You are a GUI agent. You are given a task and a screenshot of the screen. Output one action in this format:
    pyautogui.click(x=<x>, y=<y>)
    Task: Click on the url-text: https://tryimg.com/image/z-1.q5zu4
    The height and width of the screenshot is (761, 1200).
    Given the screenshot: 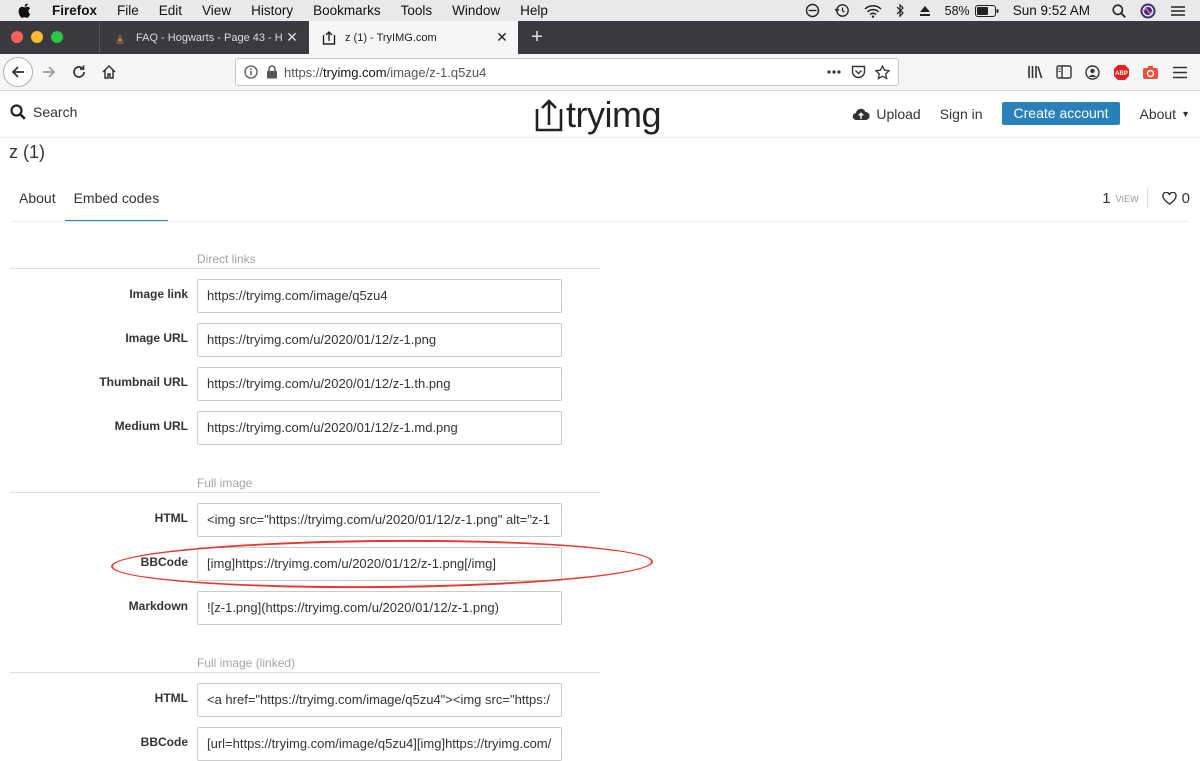 What is the action you would take?
    pyautogui.click(x=385, y=72)
    